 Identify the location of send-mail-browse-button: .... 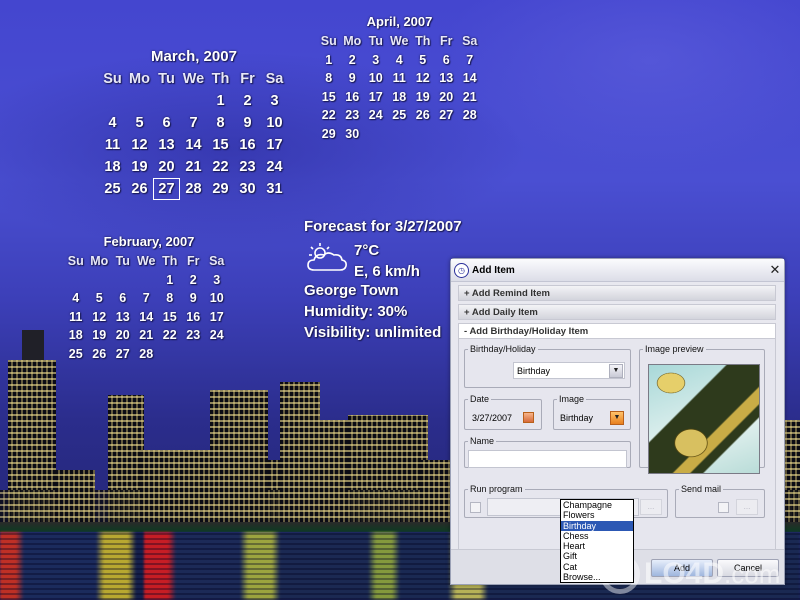
(747, 507).